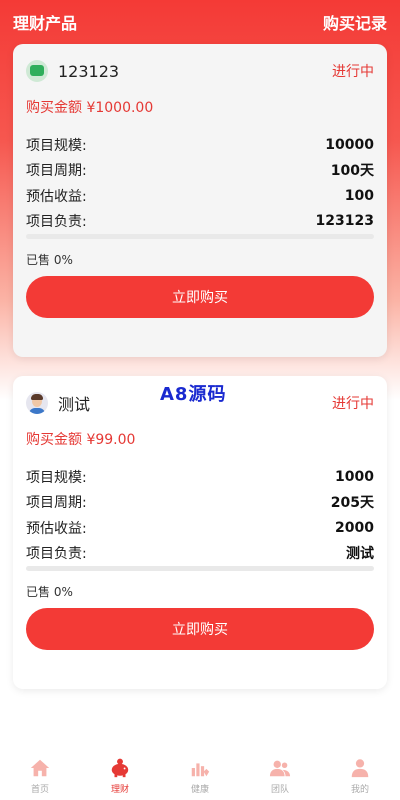  Describe the element at coordinates (200, 770) in the screenshot. I see `health-chart-icon` at that location.